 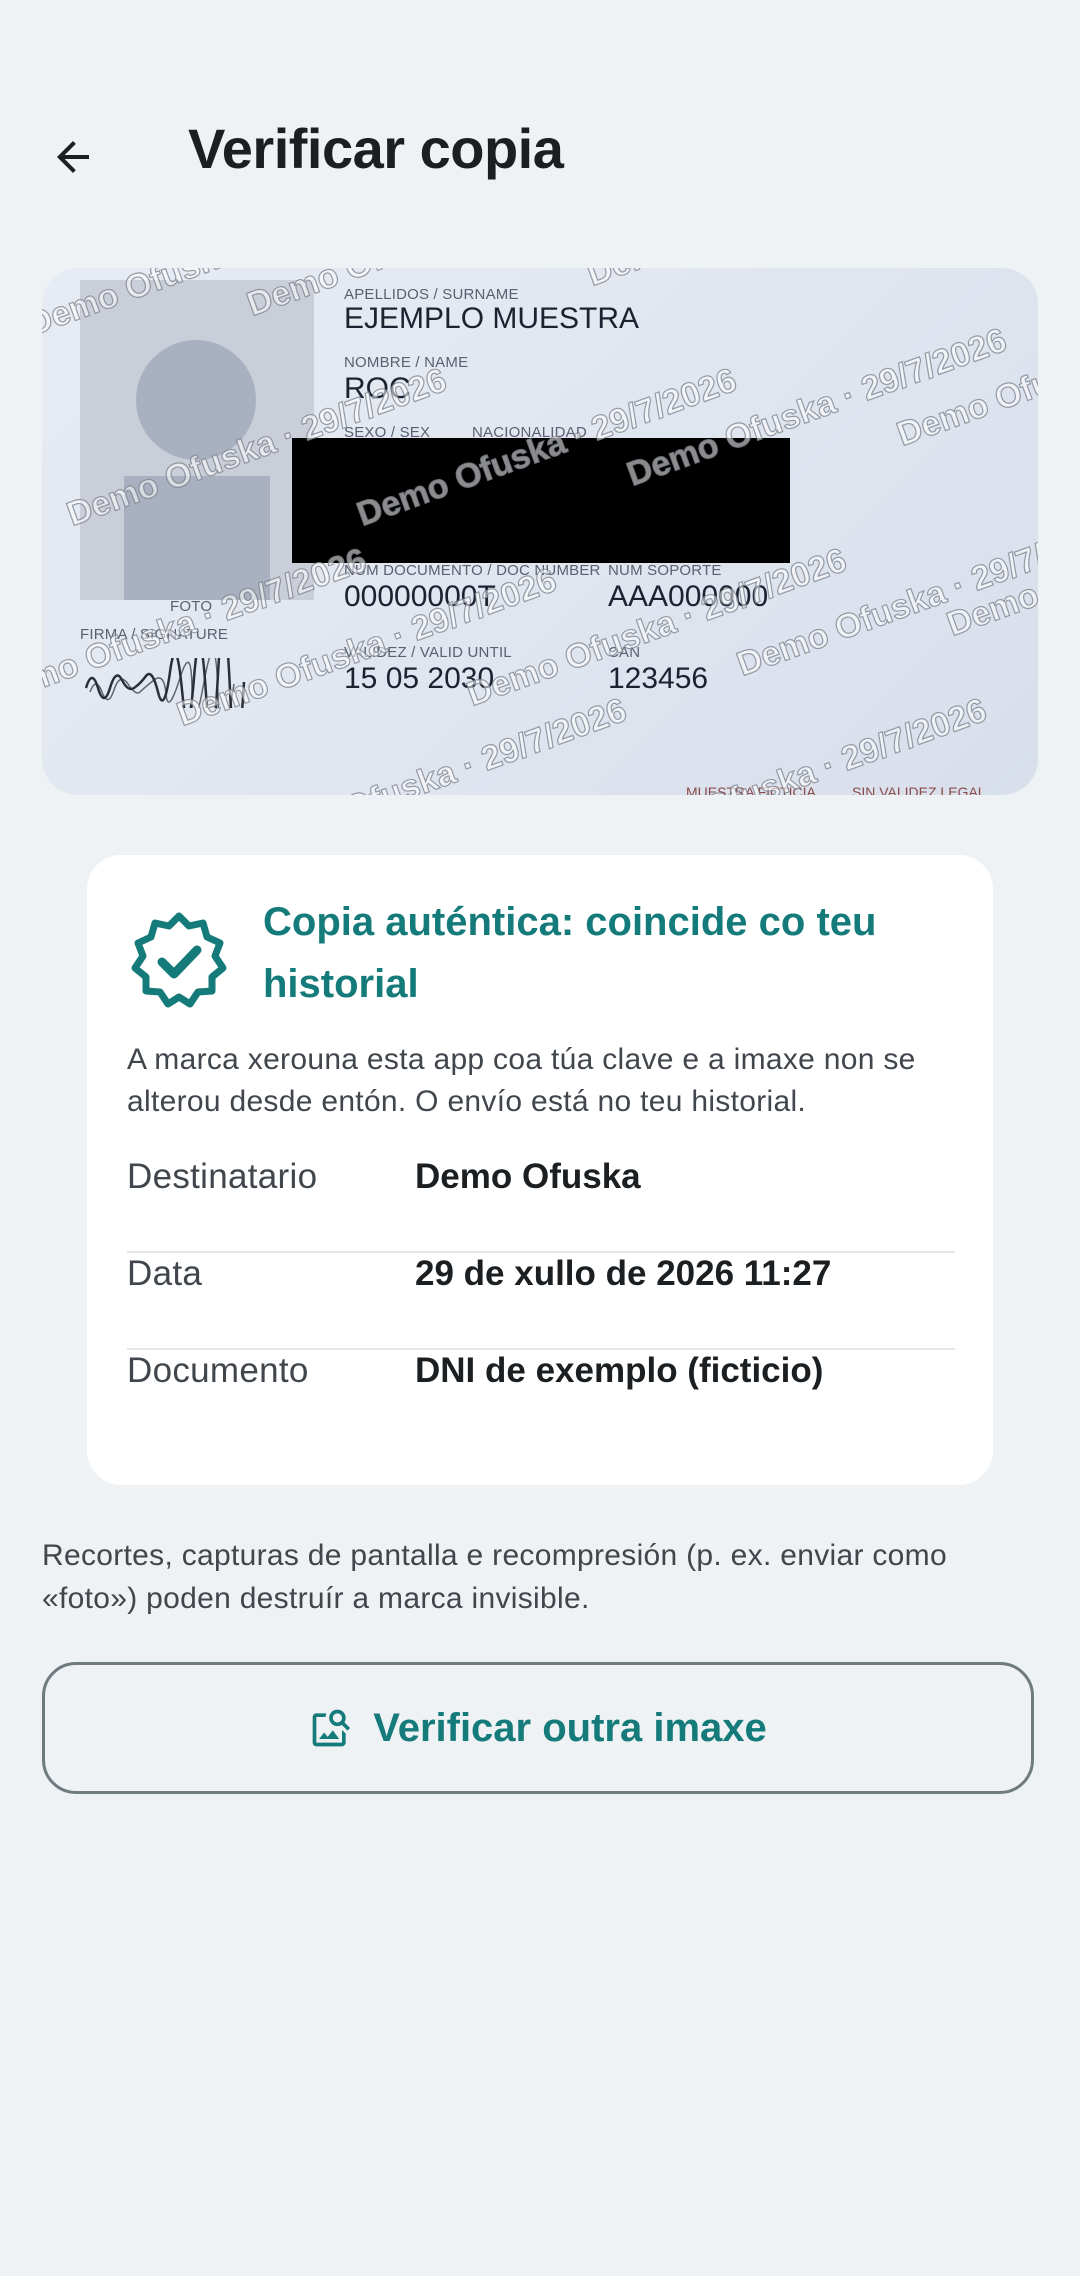 I want to click on back-button, so click(x=73, y=157).